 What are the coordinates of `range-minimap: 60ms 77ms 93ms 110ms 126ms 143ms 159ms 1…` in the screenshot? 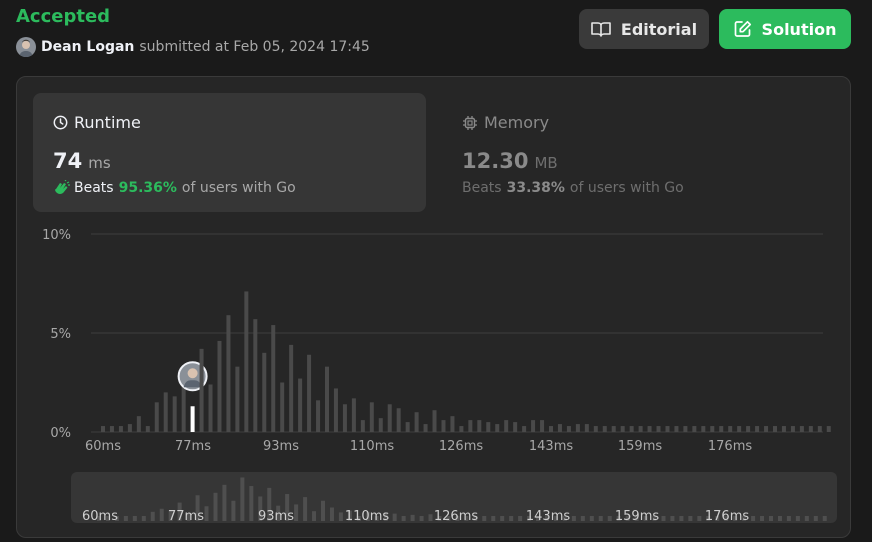 It's located at (454, 497).